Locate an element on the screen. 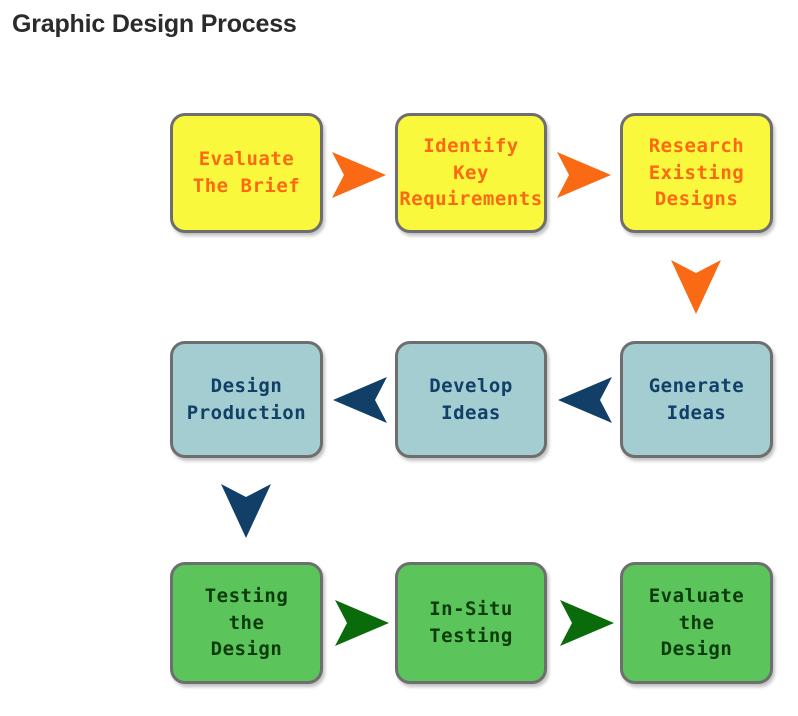  flow-node-design-production: Design Production is located at coordinates (246, 399).